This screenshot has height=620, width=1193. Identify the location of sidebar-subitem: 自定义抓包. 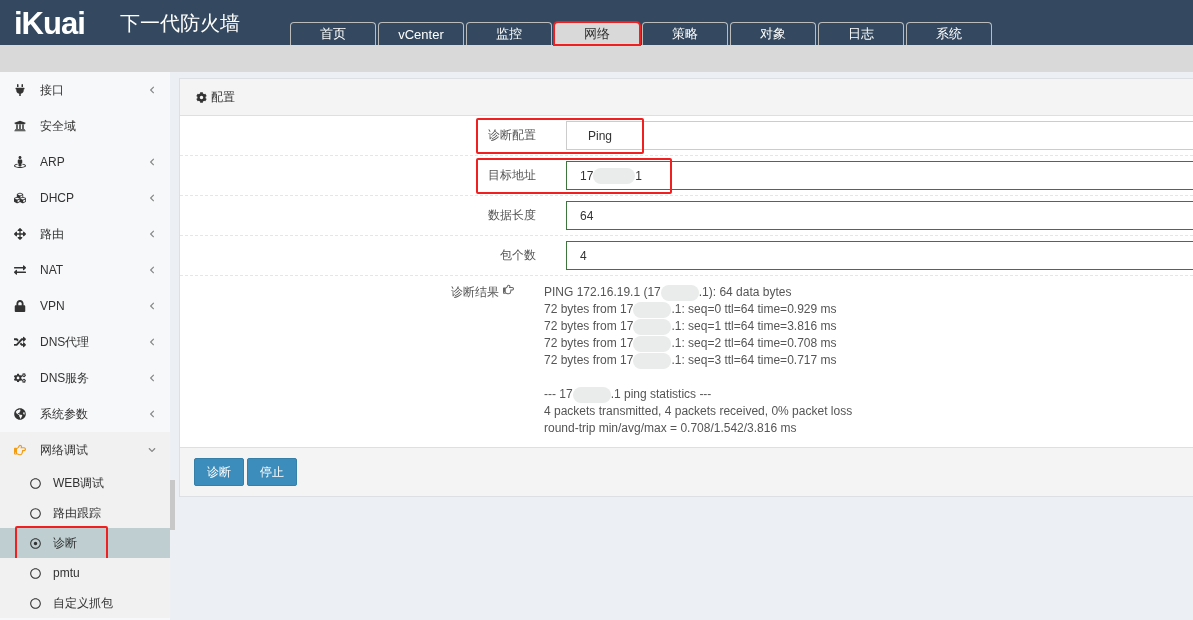
(85, 603).